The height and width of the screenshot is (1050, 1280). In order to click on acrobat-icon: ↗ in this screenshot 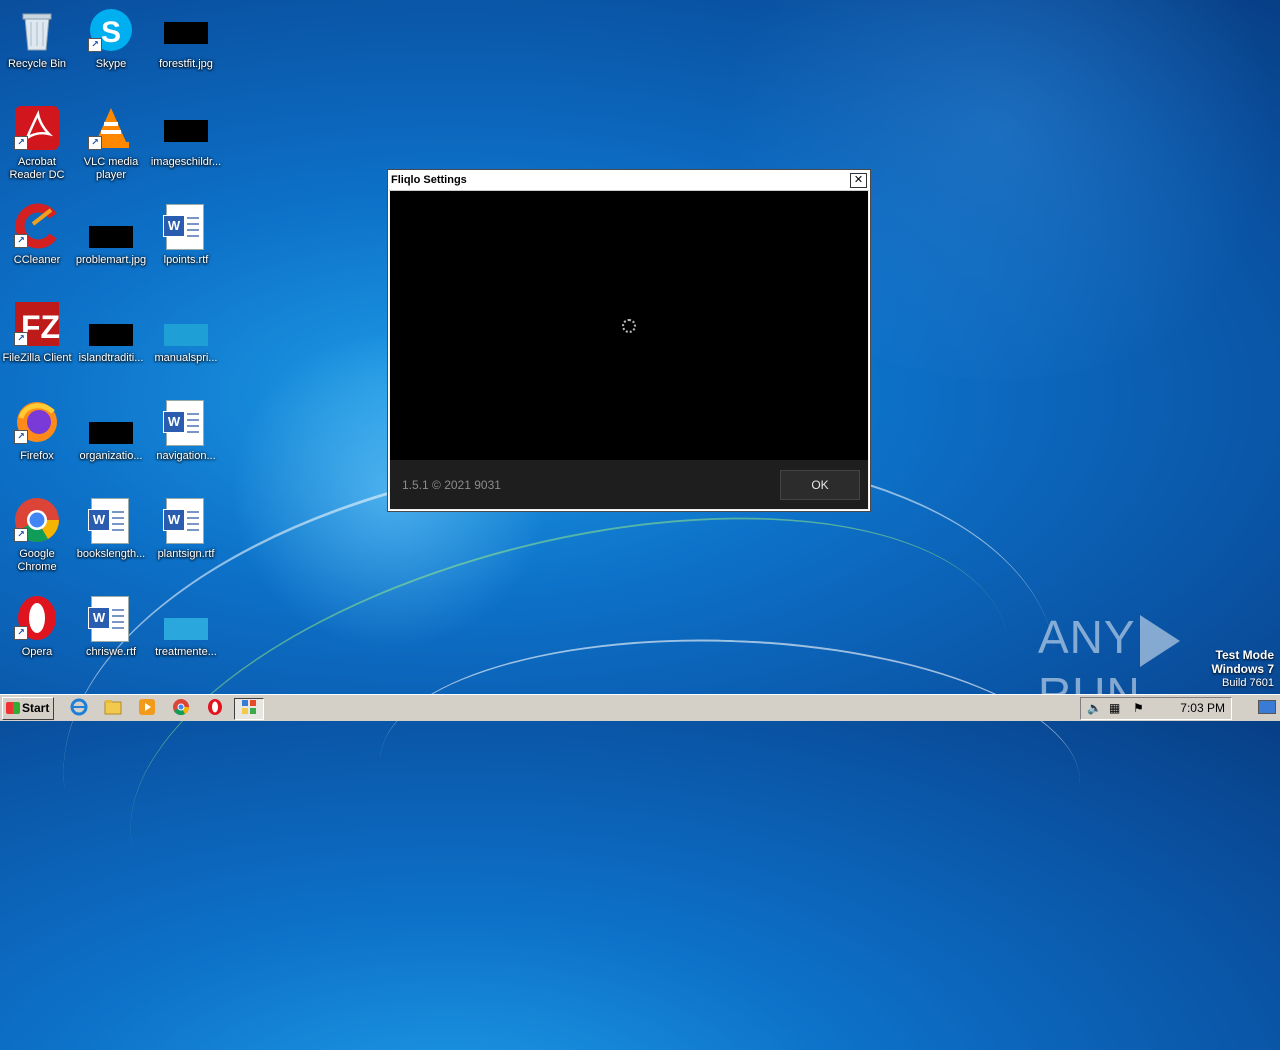, I will do `click(37, 128)`.